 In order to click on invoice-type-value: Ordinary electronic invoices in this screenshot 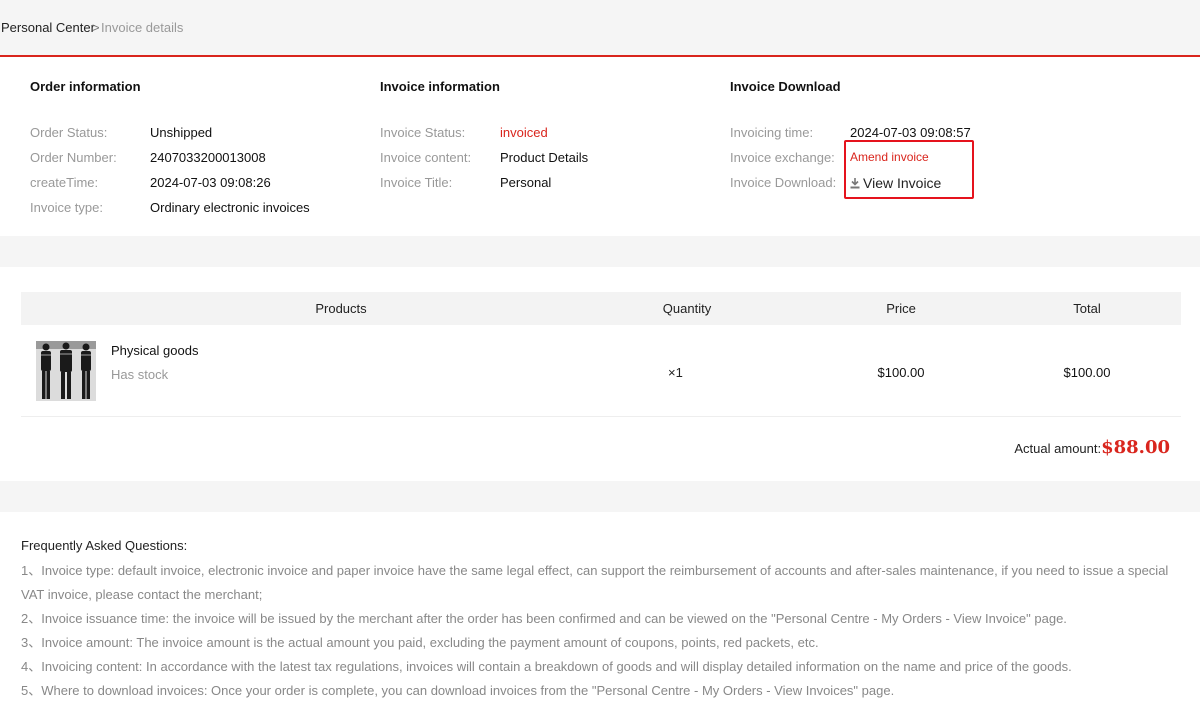, I will do `click(230, 207)`.